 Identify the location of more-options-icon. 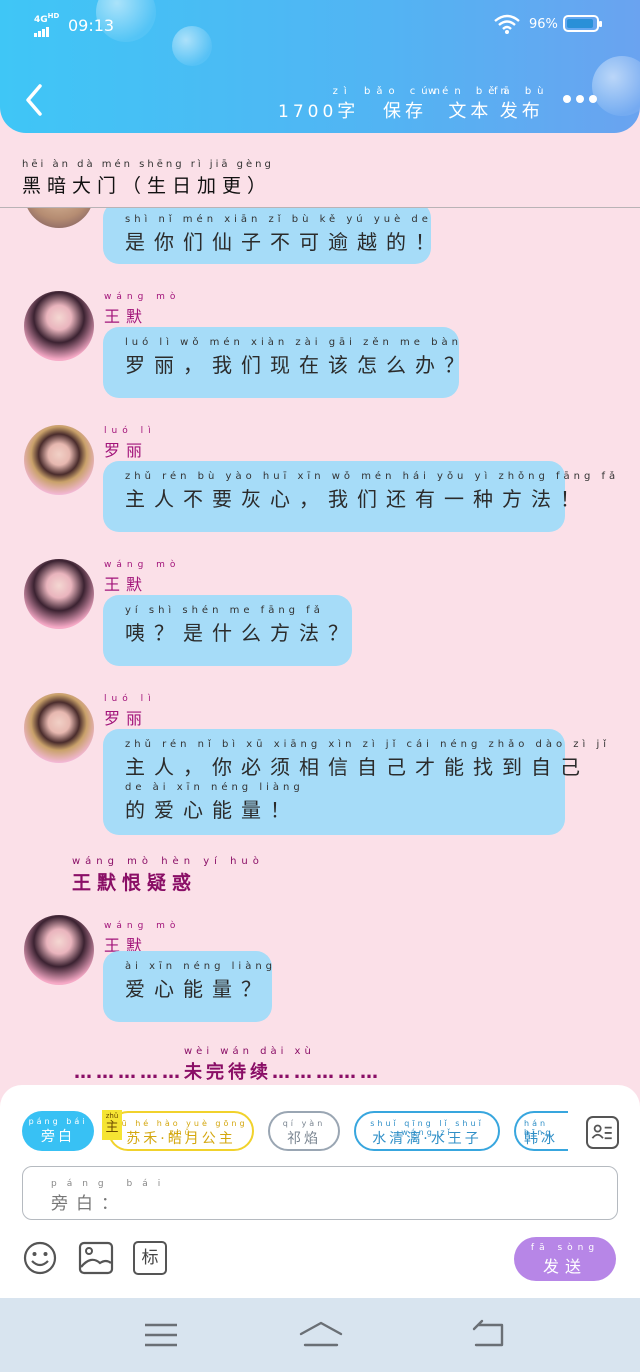
(581, 99).